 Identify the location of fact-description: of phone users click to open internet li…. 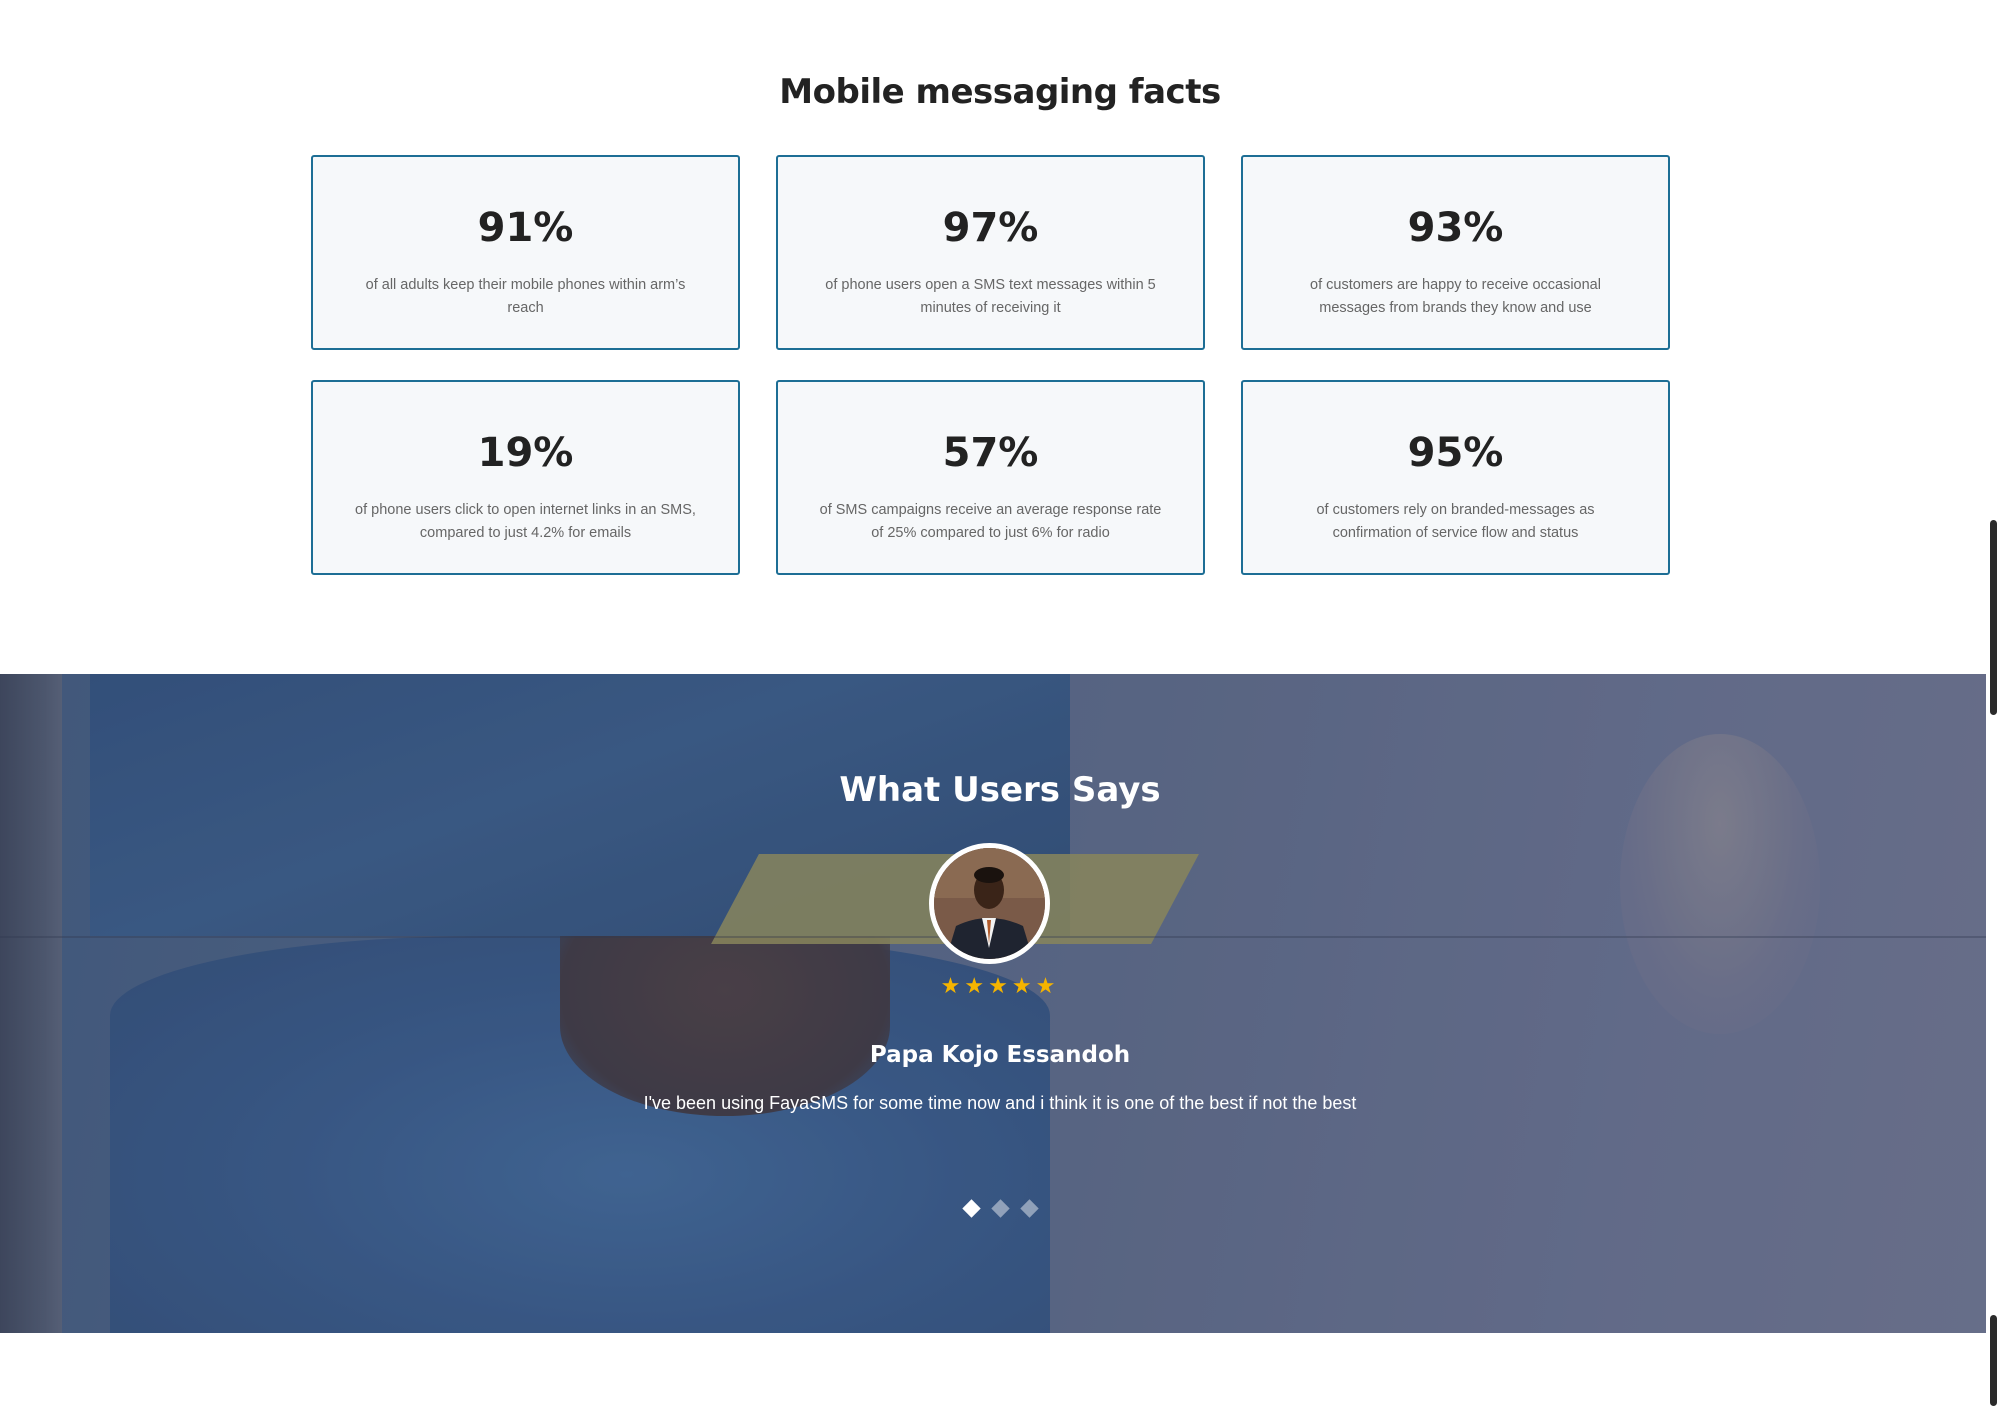
(525, 521).